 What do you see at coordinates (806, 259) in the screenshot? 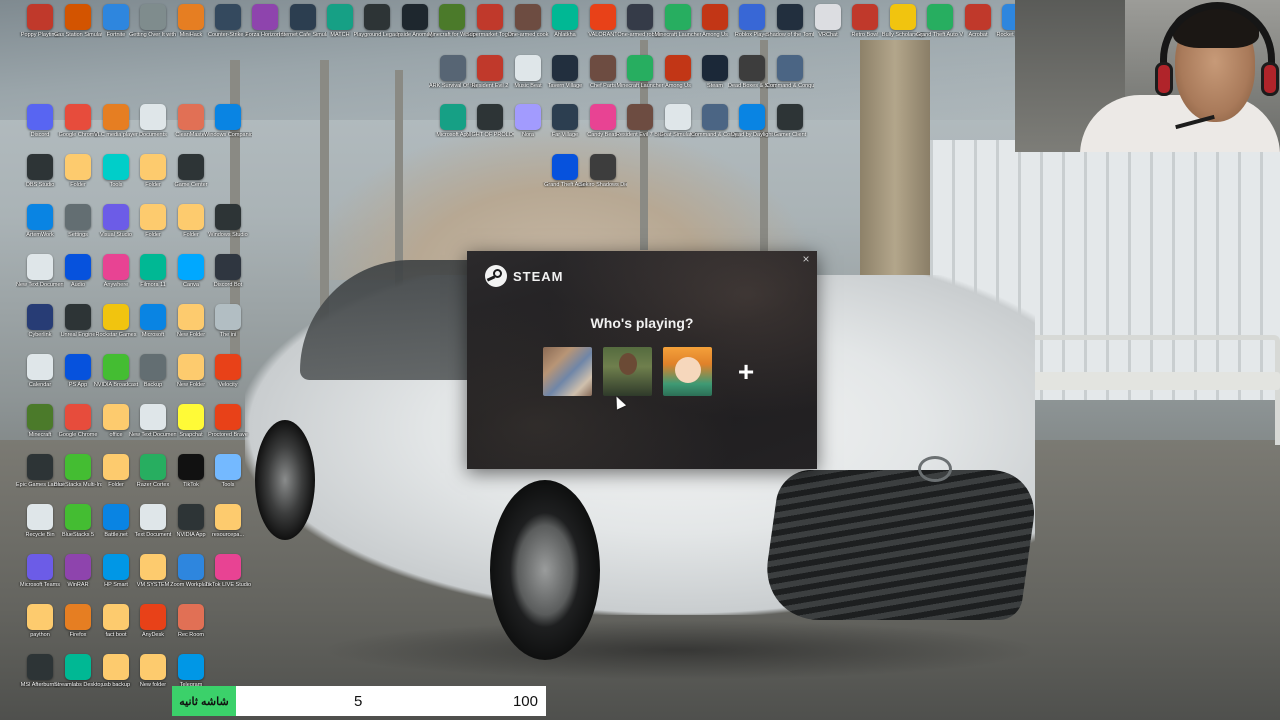
I see `close-icon: ×` at bounding box center [806, 259].